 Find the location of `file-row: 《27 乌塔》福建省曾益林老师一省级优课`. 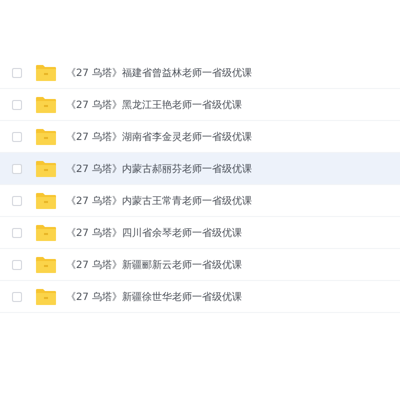

file-row: 《27 乌塔》福建省曾益林老师一省级优课 is located at coordinates (200, 73).